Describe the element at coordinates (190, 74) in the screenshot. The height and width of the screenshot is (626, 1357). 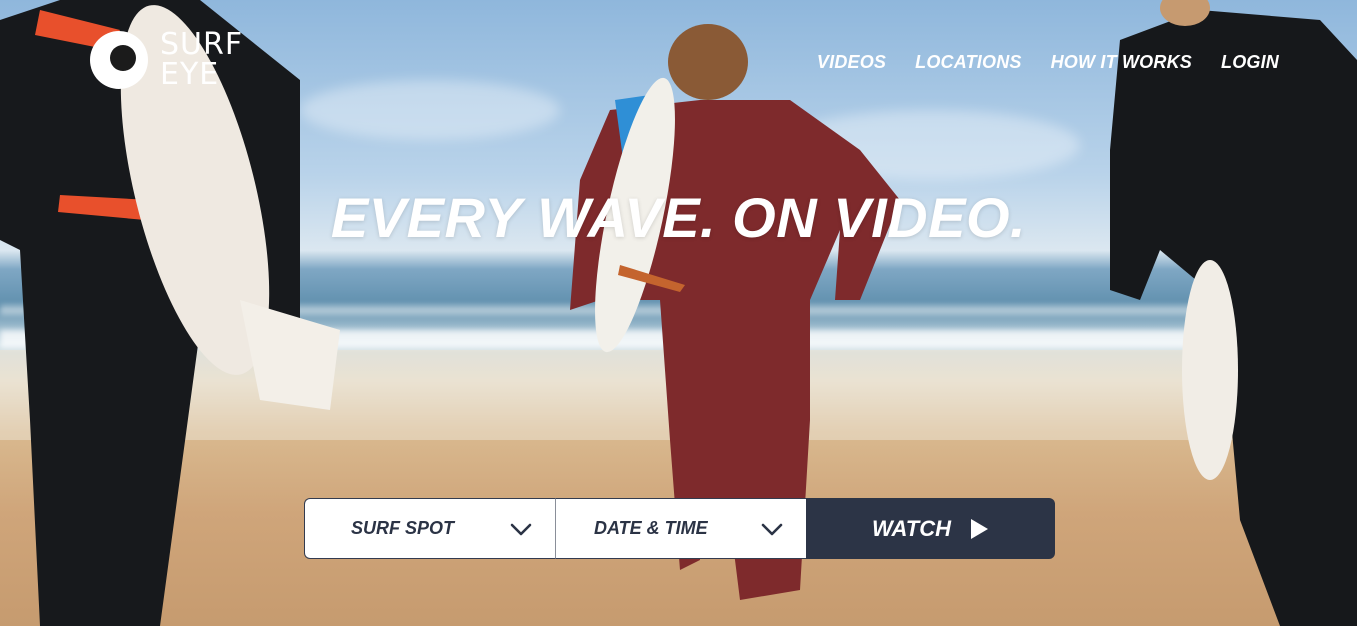
I see `brand-line-2: EYE` at that location.